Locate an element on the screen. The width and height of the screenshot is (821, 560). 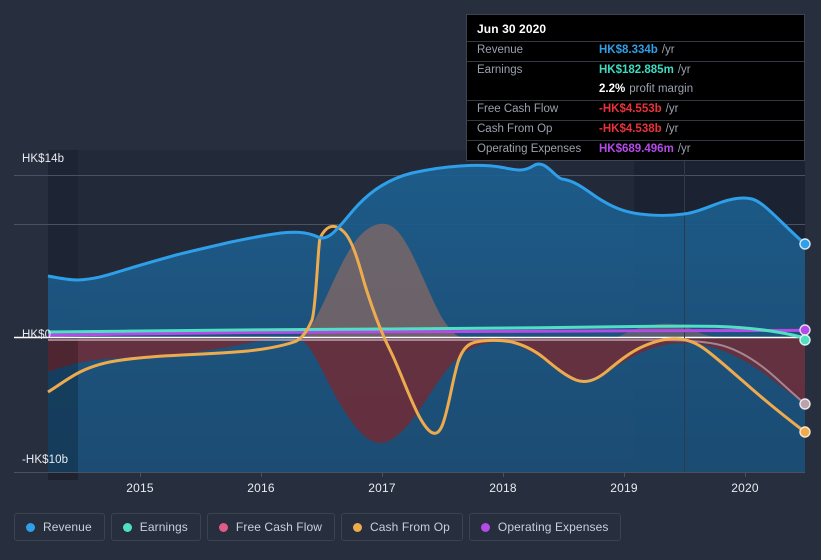
x-axis-label-2018: 2018 is located at coordinates (503, 488).